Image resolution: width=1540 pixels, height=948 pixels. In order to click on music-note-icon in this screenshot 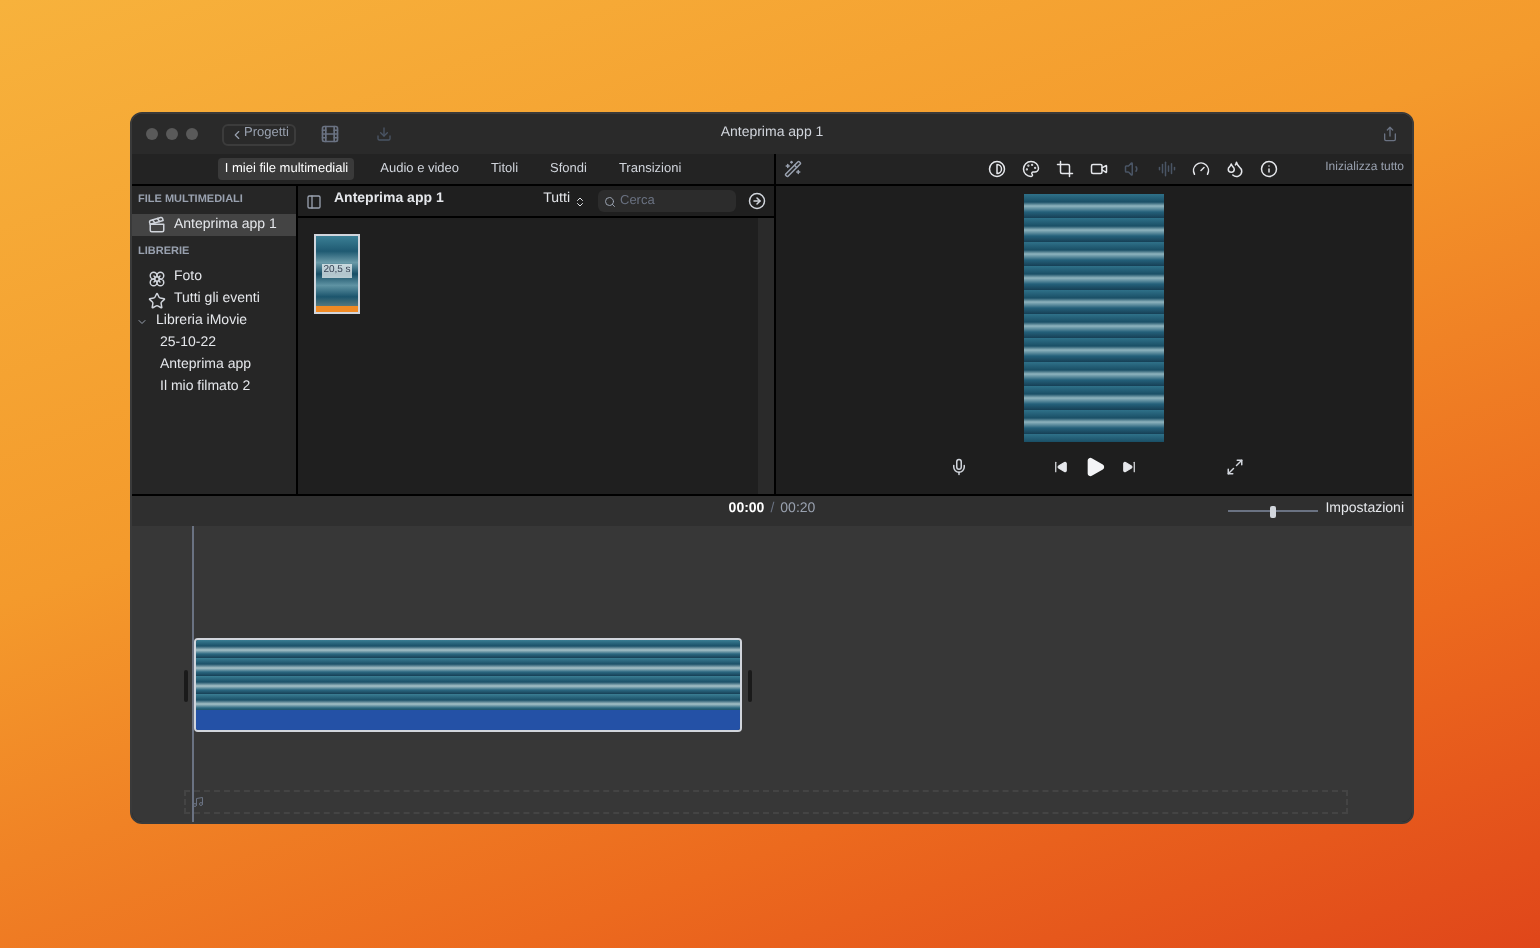, I will do `click(198, 802)`.